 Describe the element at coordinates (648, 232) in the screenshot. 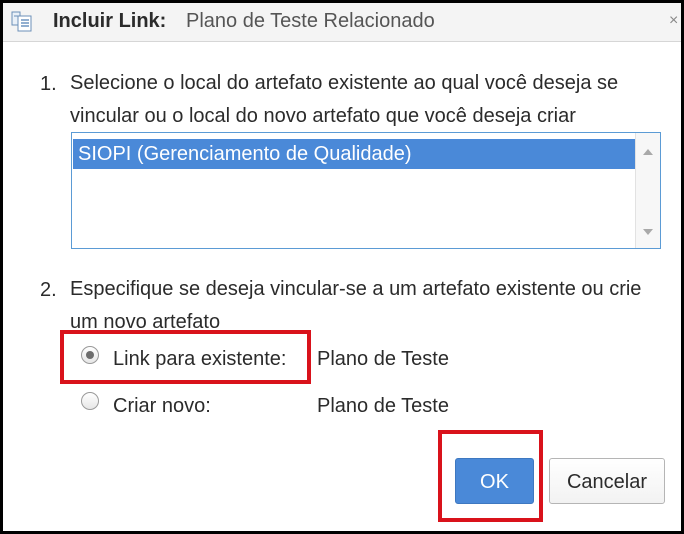

I see `scroll-down-icon` at that location.